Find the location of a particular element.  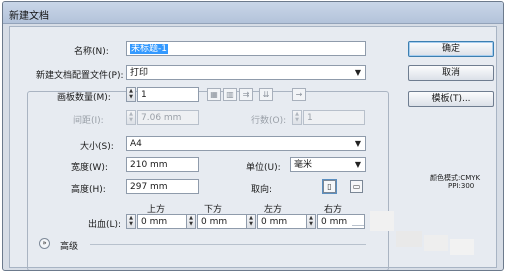

right-to-left-layout-icon: → is located at coordinates (299, 94).